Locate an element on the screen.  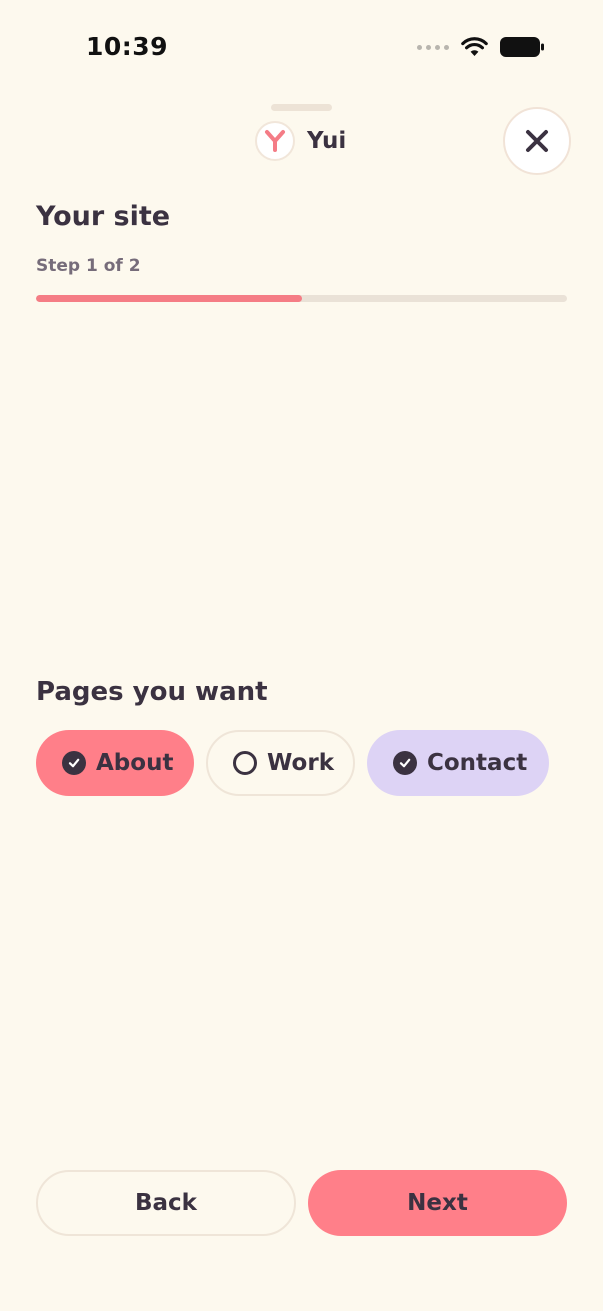
chip-contact: Contact is located at coordinates (458, 763).